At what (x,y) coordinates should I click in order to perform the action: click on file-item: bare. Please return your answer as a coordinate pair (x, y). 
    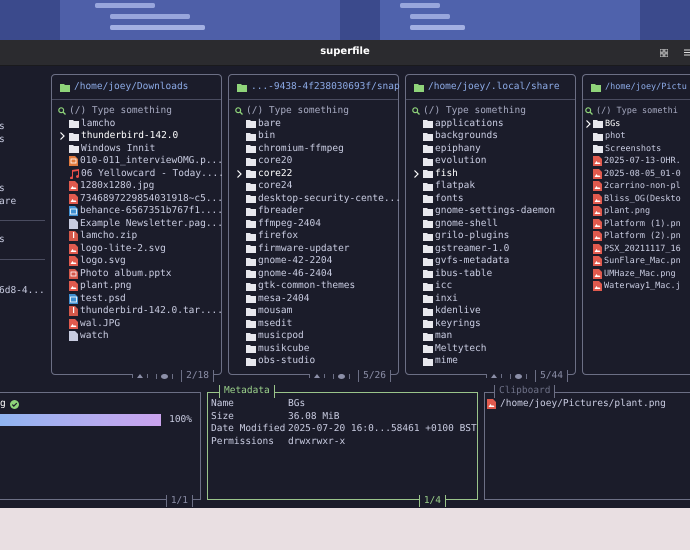
    Looking at the image, I should click on (316, 124).